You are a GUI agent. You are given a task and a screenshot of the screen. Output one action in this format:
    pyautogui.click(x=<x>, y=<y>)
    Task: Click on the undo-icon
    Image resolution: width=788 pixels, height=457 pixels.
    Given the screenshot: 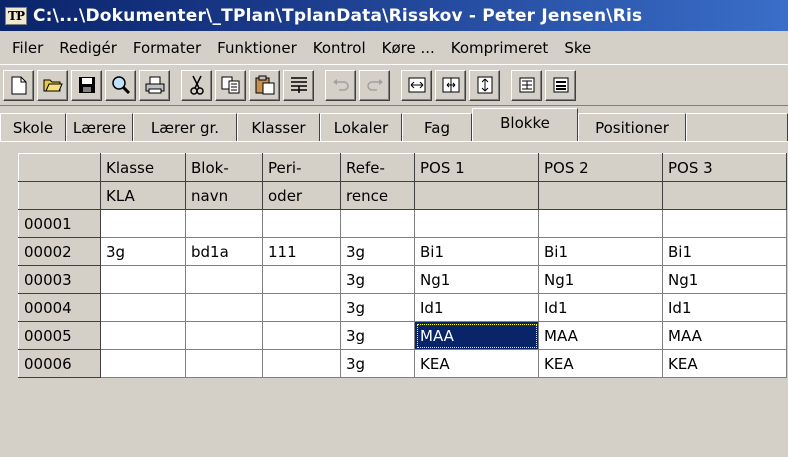 What is the action you would take?
    pyautogui.click(x=340, y=85)
    